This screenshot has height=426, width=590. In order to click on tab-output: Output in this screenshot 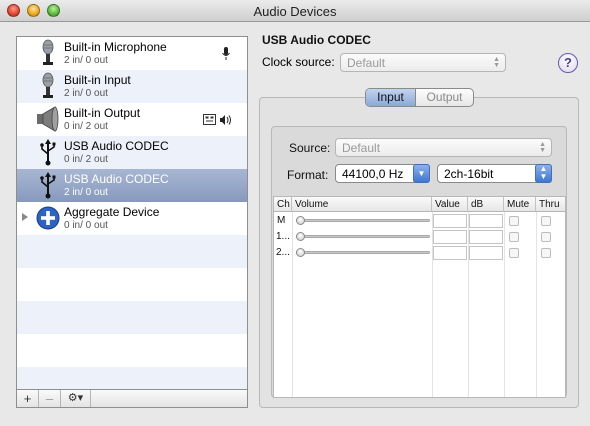, I will do `click(444, 97)`.